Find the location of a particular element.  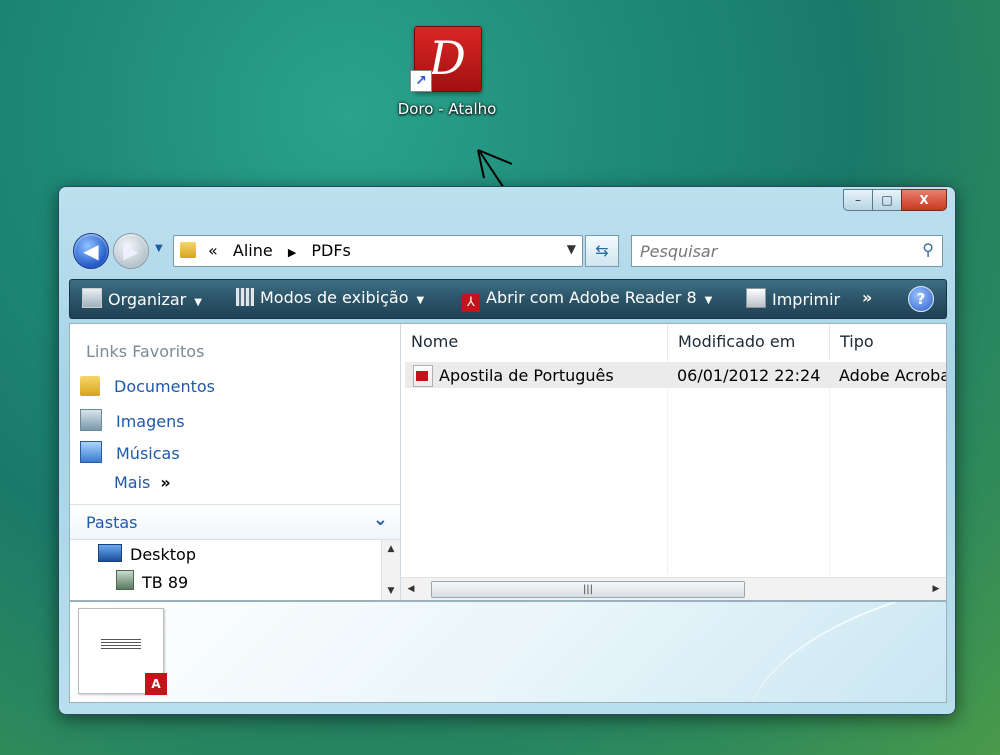

caption-buttons: – □ X is located at coordinates (895, 200).